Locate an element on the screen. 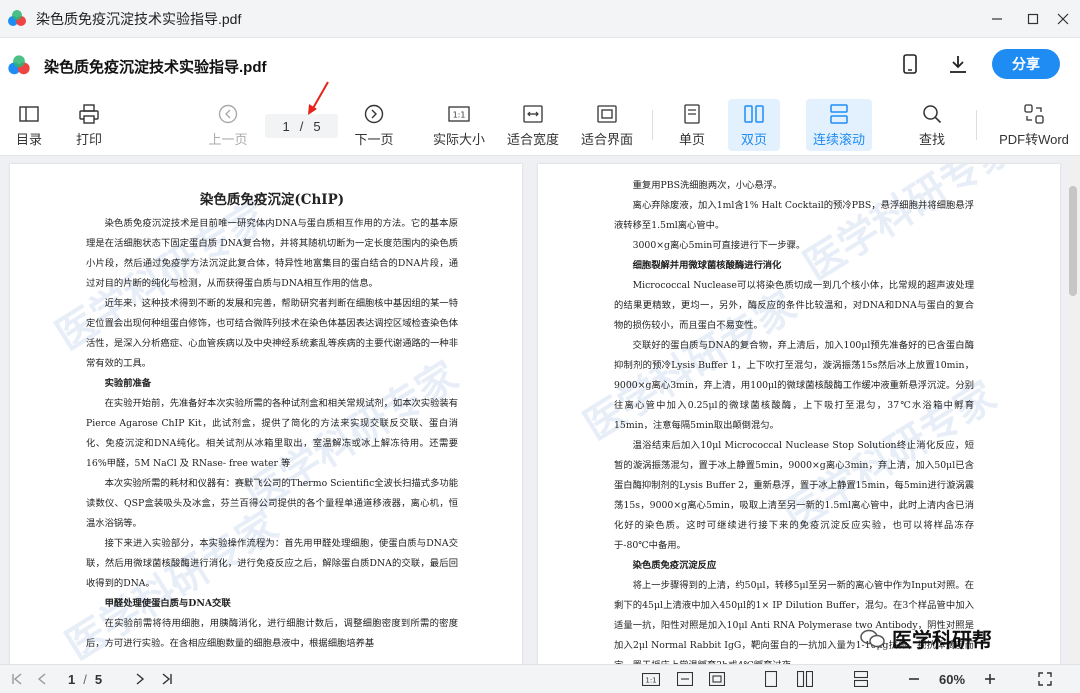 This screenshot has height=693, width=1080. chevron-left-circle-icon is located at coordinates (228, 114).